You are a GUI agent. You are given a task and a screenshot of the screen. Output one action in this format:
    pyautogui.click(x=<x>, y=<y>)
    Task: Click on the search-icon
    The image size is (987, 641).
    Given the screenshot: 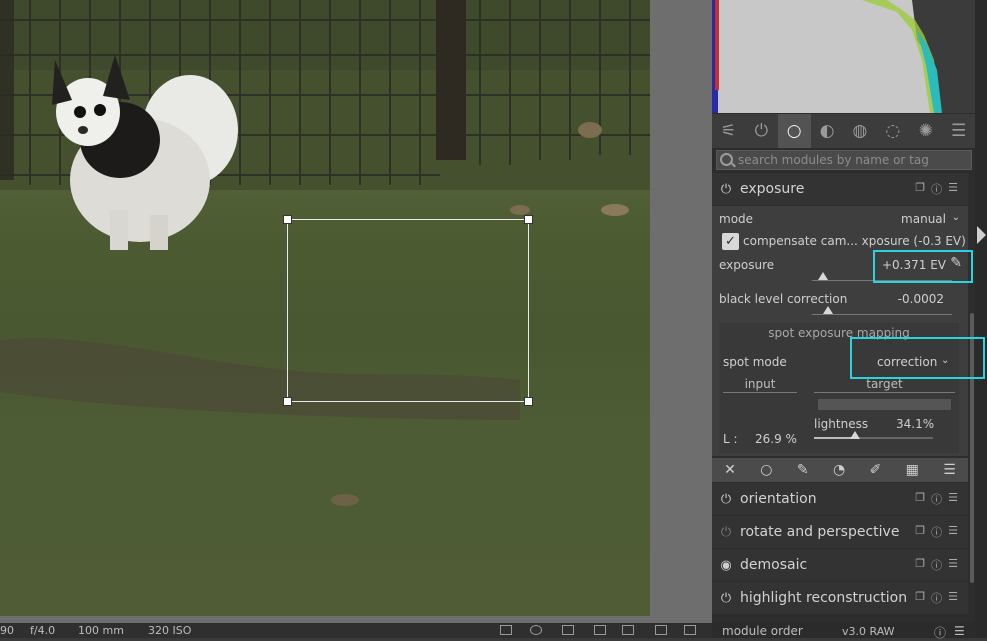 What is the action you would take?
    pyautogui.click(x=726, y=159)
    